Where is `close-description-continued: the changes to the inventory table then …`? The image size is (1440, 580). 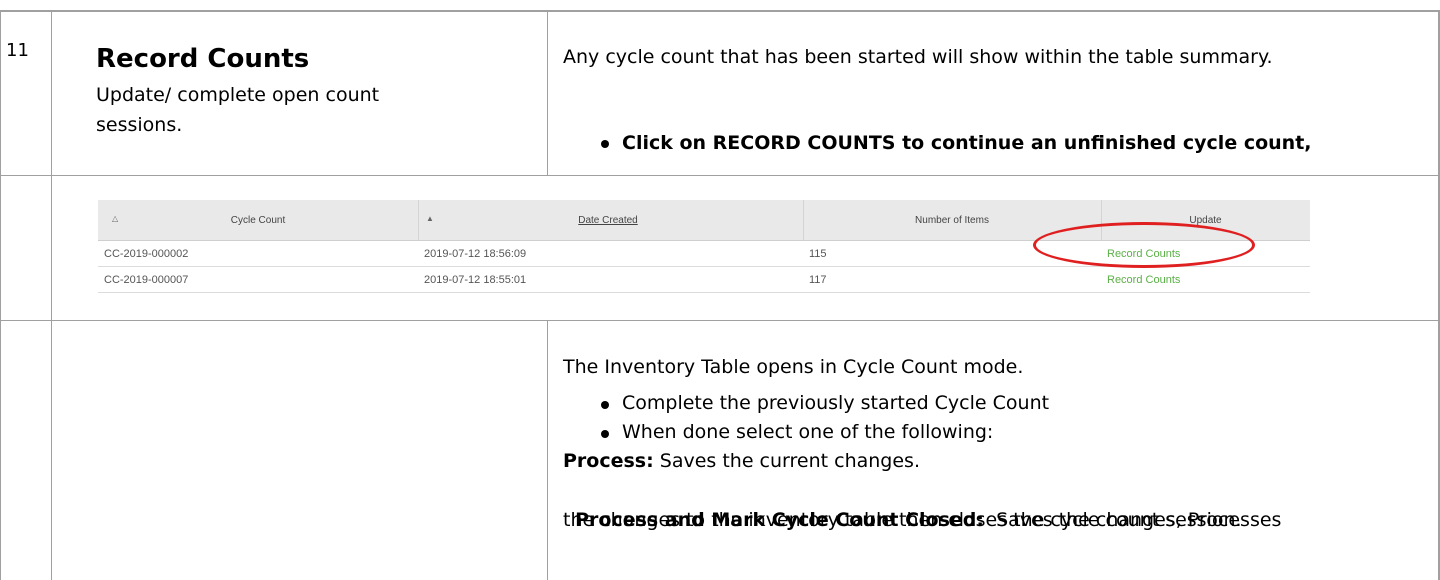 close-description-continued: the changes to the inventory table then … is located at coordinates (902, 520).